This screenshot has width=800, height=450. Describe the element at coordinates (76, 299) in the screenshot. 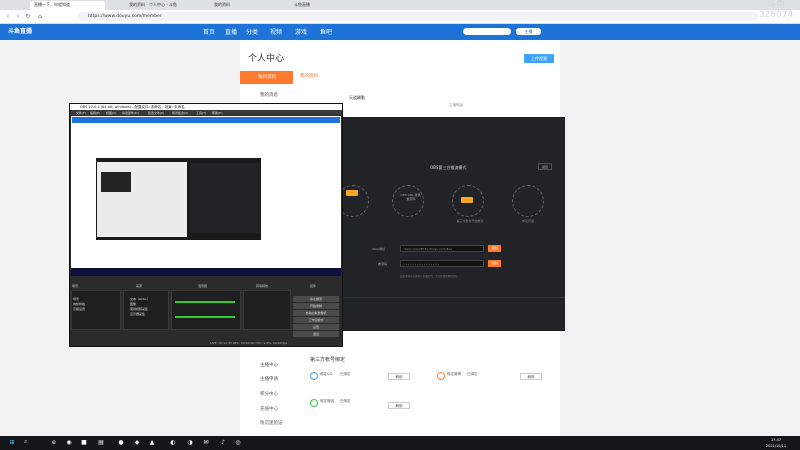

I see `scene-item: 场景` at that location.